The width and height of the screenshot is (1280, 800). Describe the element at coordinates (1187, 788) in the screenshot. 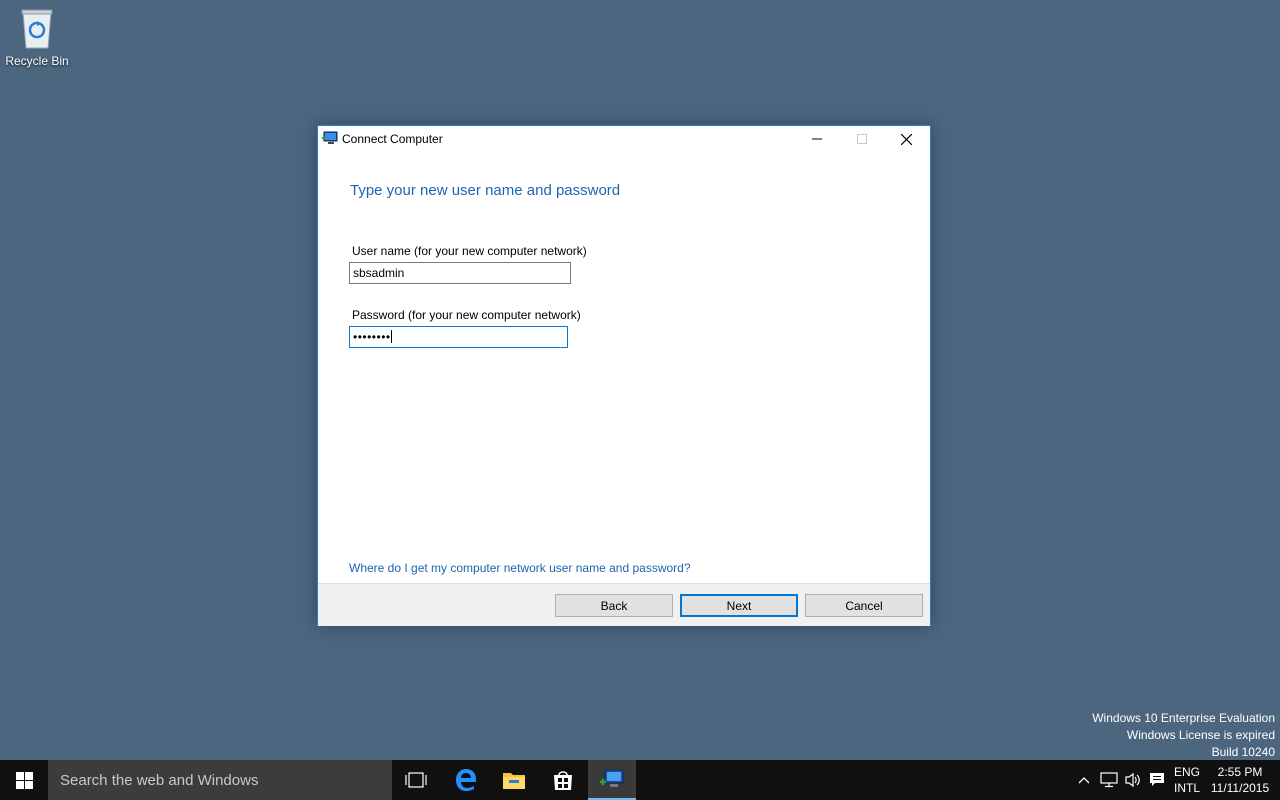

I see `keyboard-layout: INTL` at that location.